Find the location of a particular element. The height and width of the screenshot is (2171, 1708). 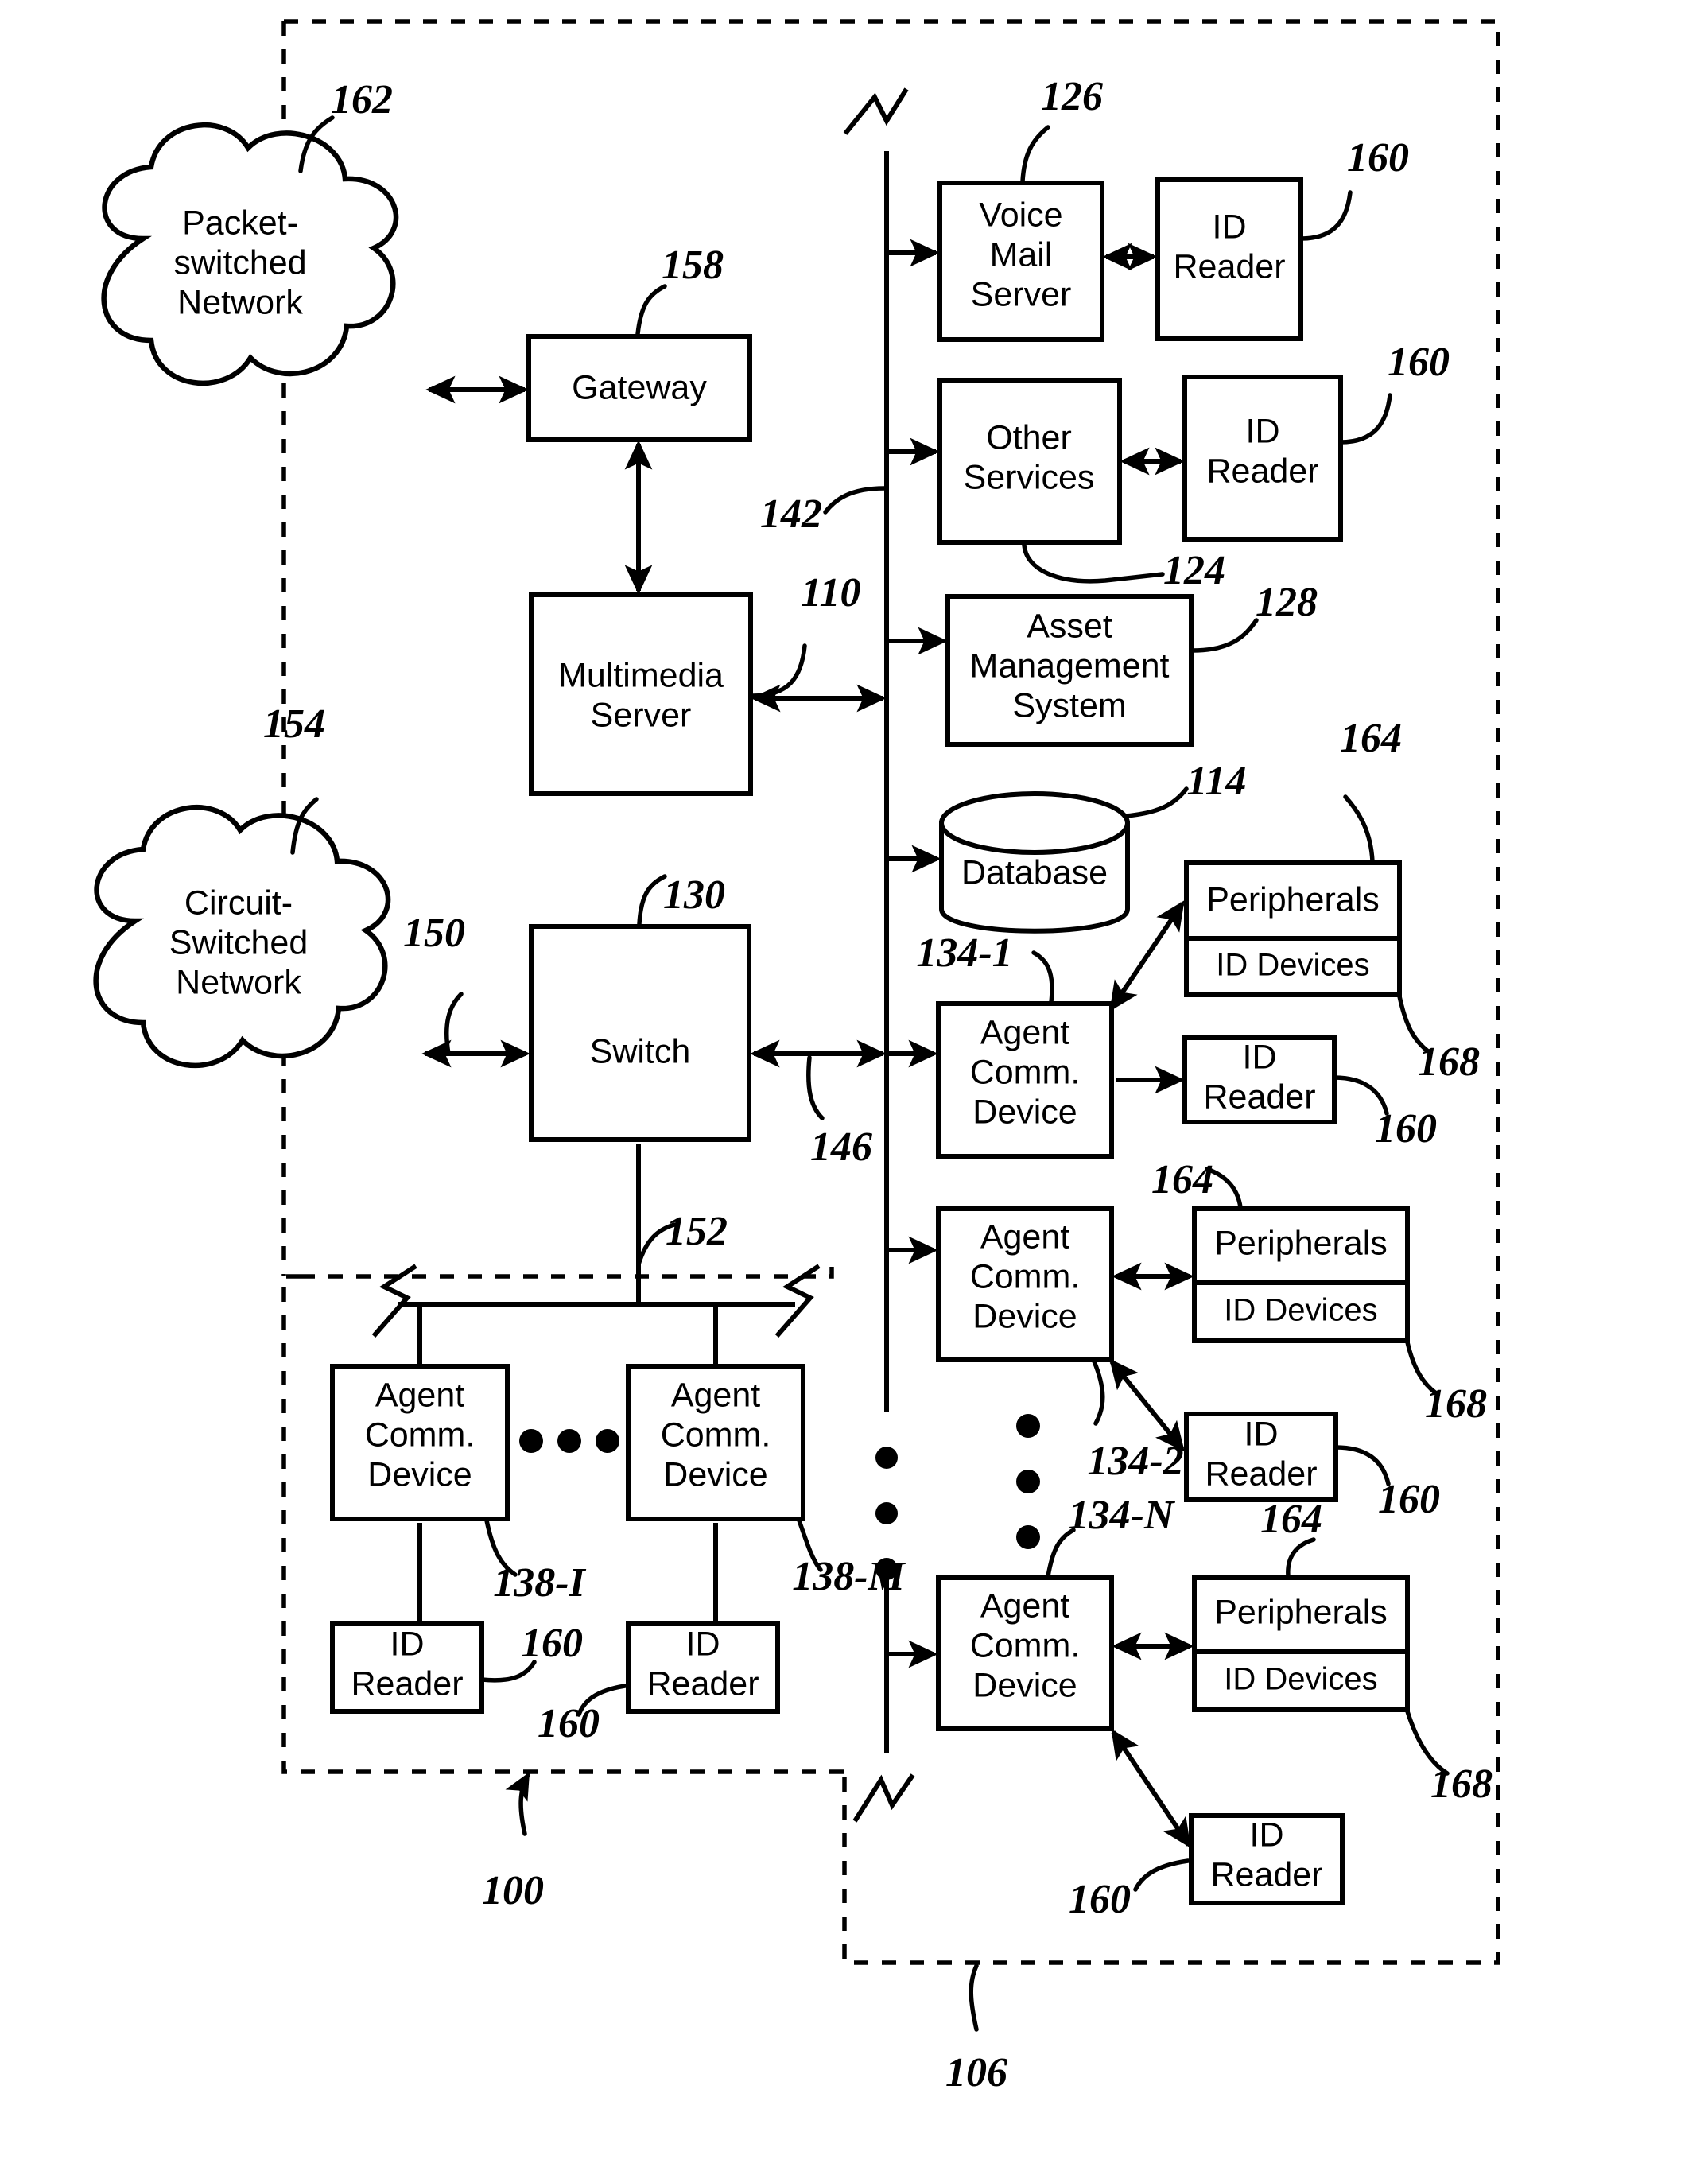

other-services-label-2: Services is located at coordinates (1029, 477).